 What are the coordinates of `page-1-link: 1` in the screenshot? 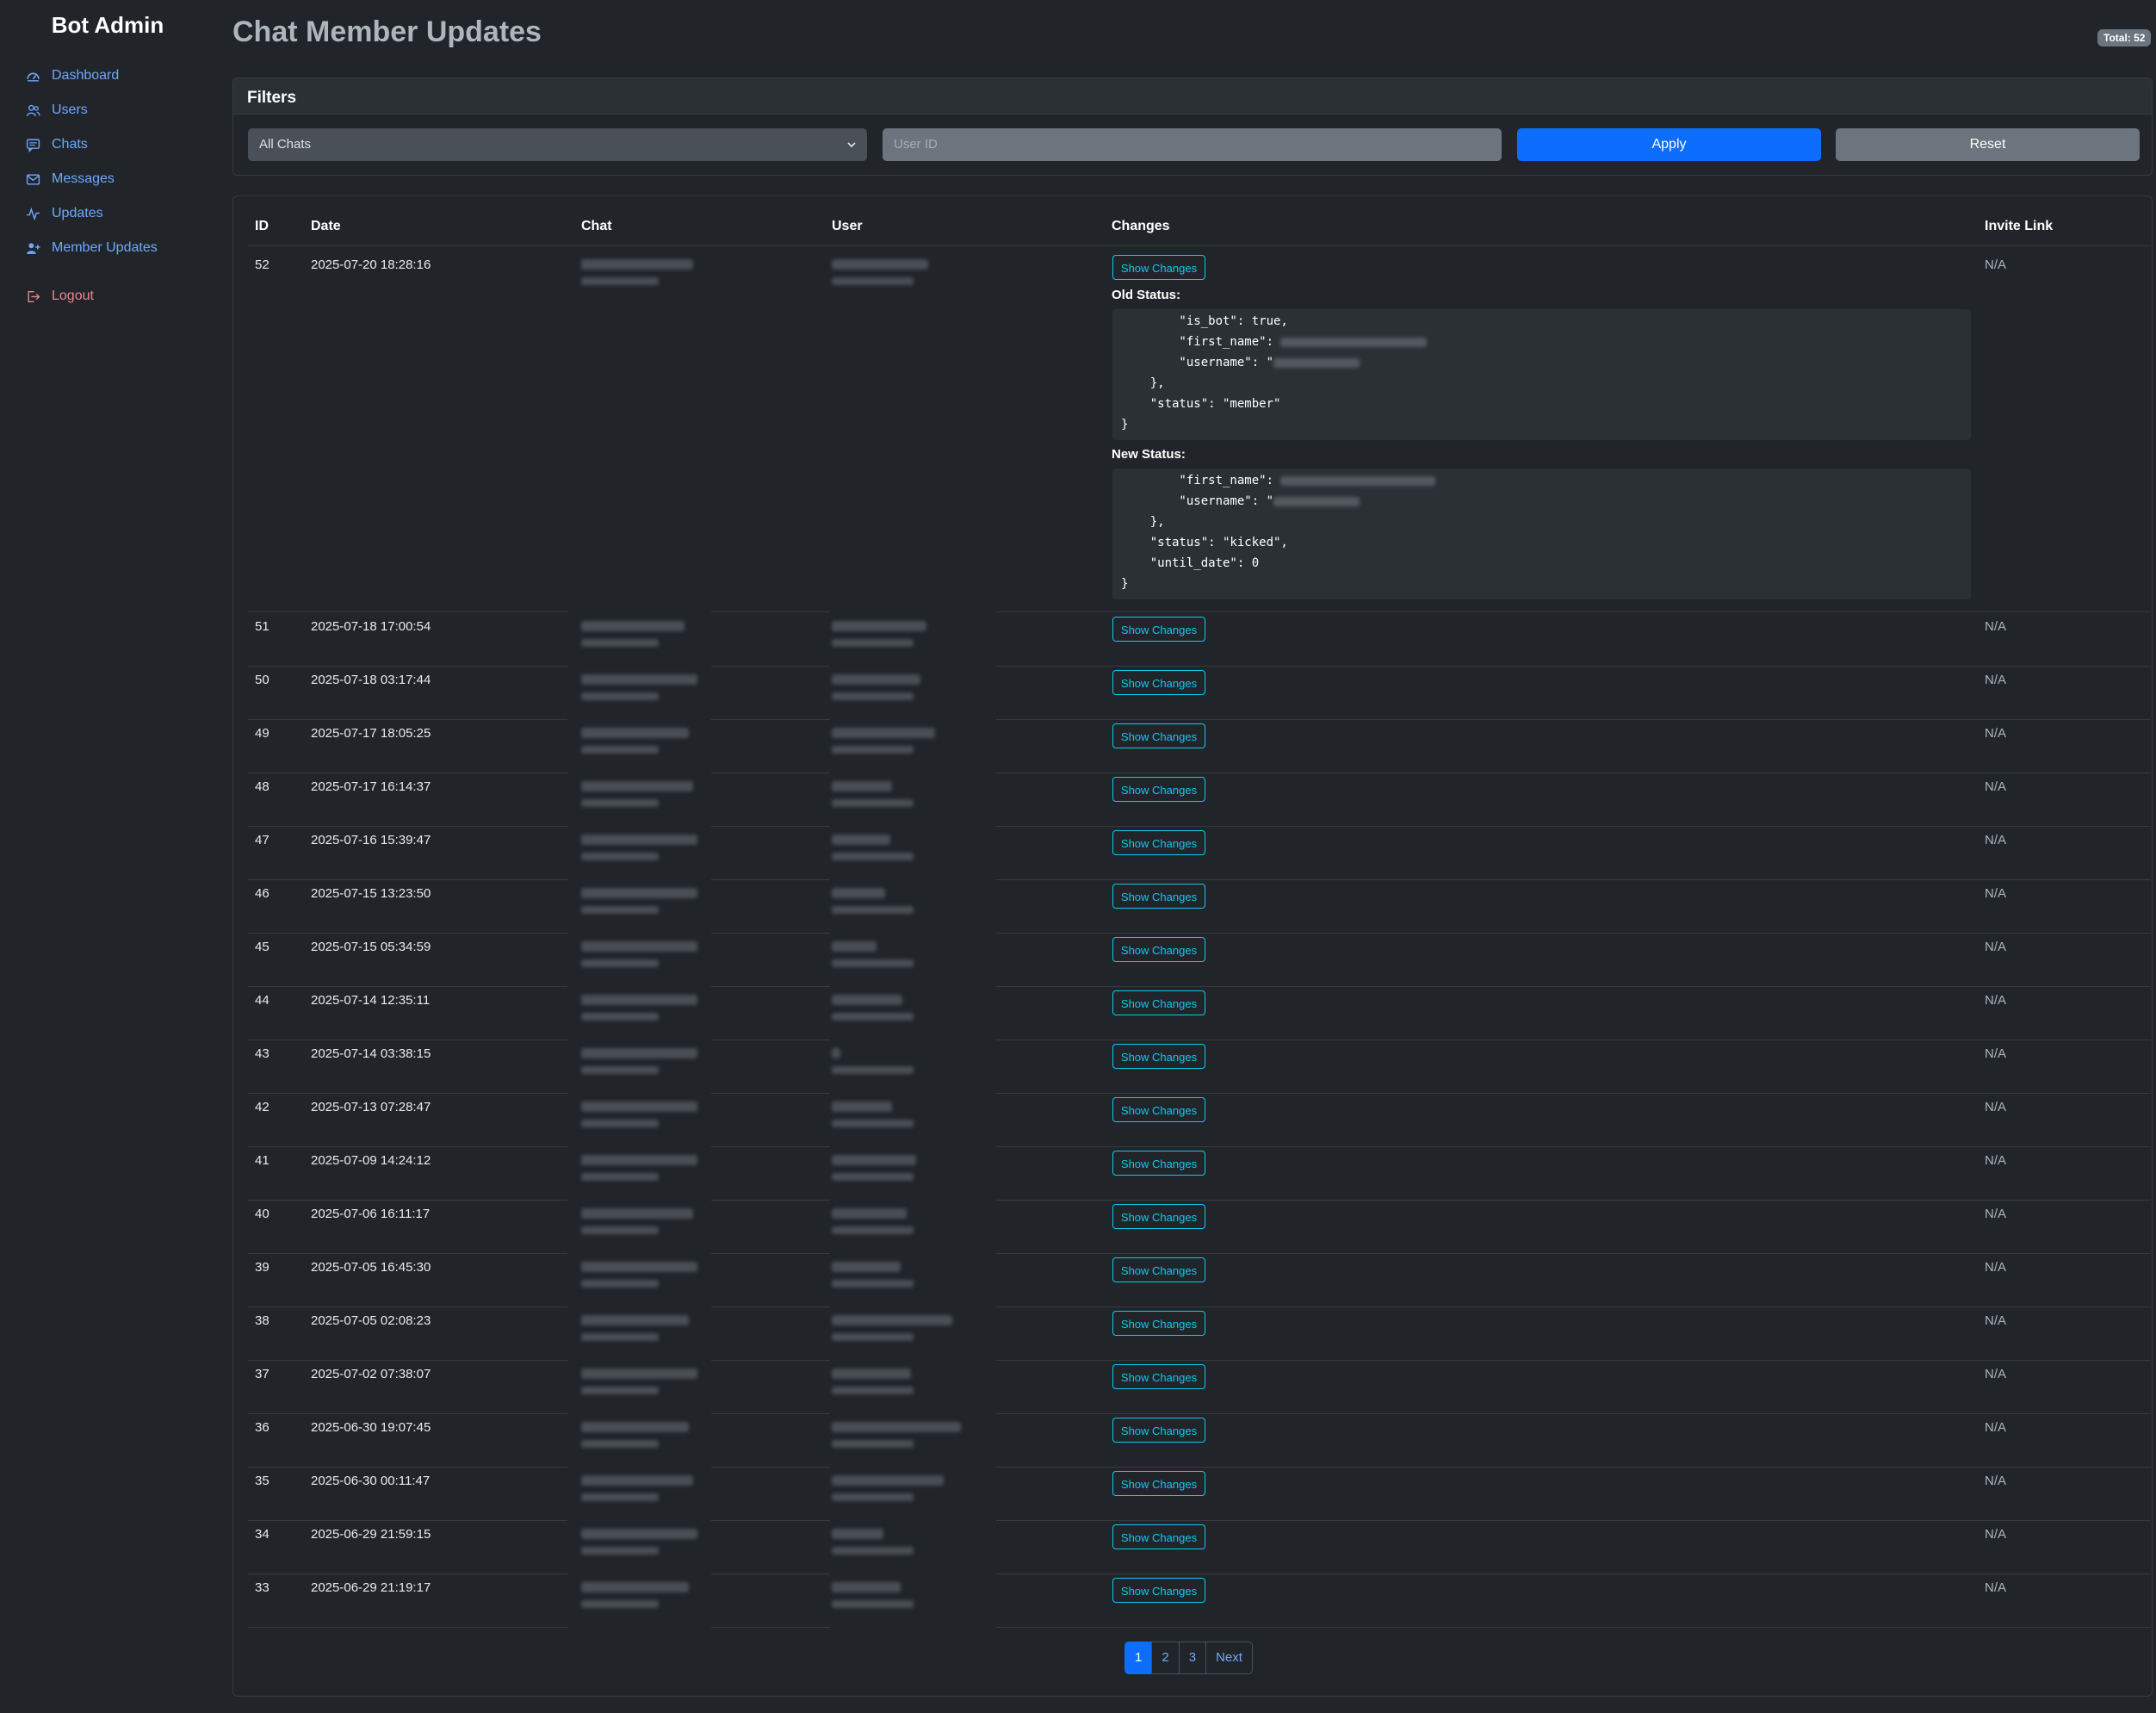 It's located at (1138, 1658).